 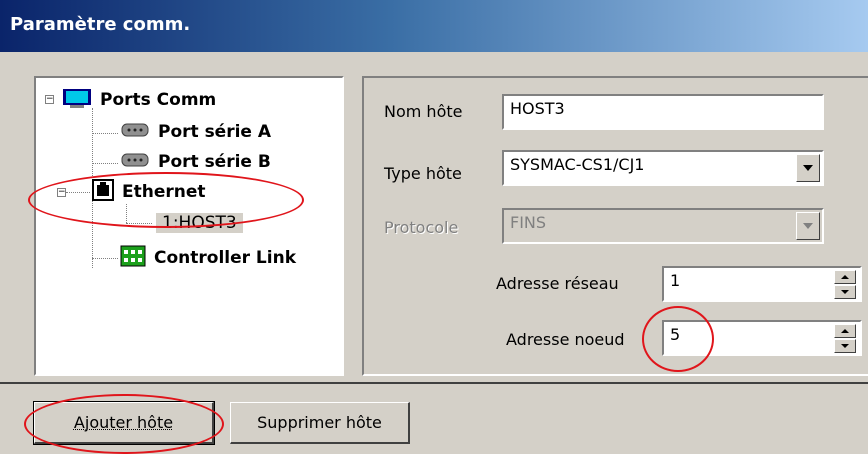 I want to click on title-bar: Paramètre comm., so click(x=434, y=26).